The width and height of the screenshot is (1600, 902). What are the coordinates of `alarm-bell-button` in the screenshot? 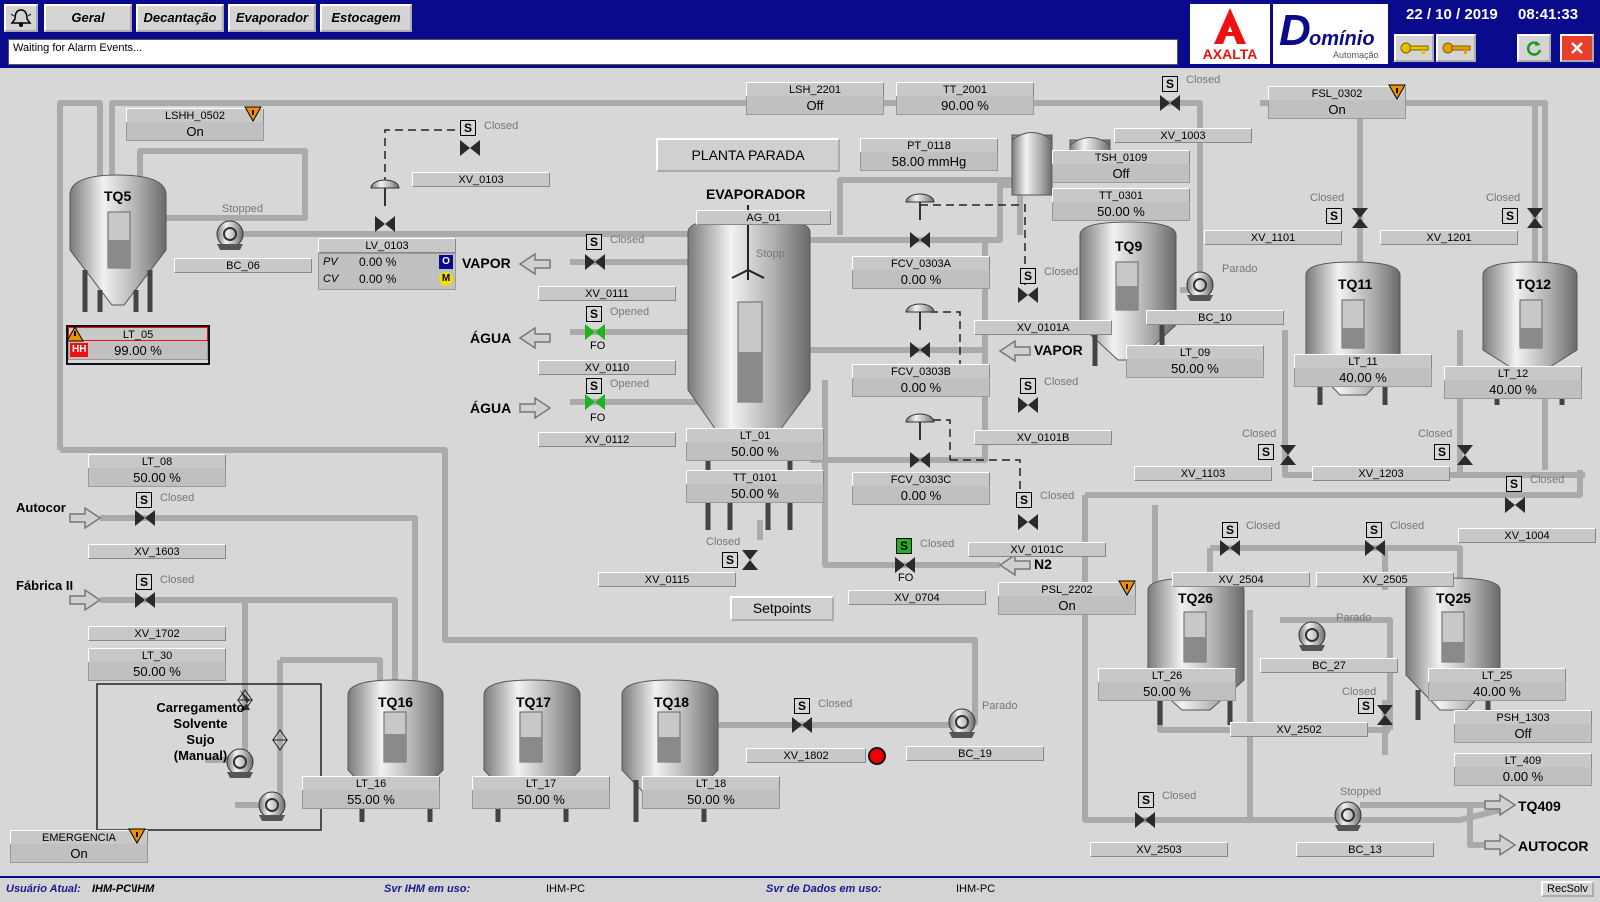 It's located at (21, 18).